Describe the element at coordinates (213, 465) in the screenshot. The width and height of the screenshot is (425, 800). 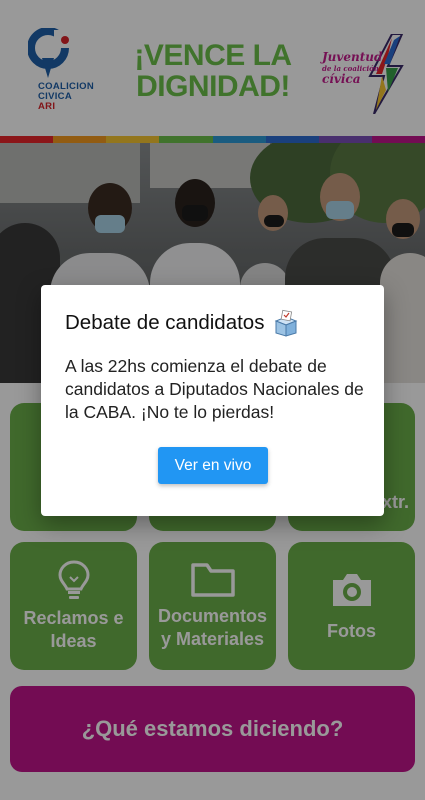
I see `ver-en-vivo-button: Ver en vivo` at that location.